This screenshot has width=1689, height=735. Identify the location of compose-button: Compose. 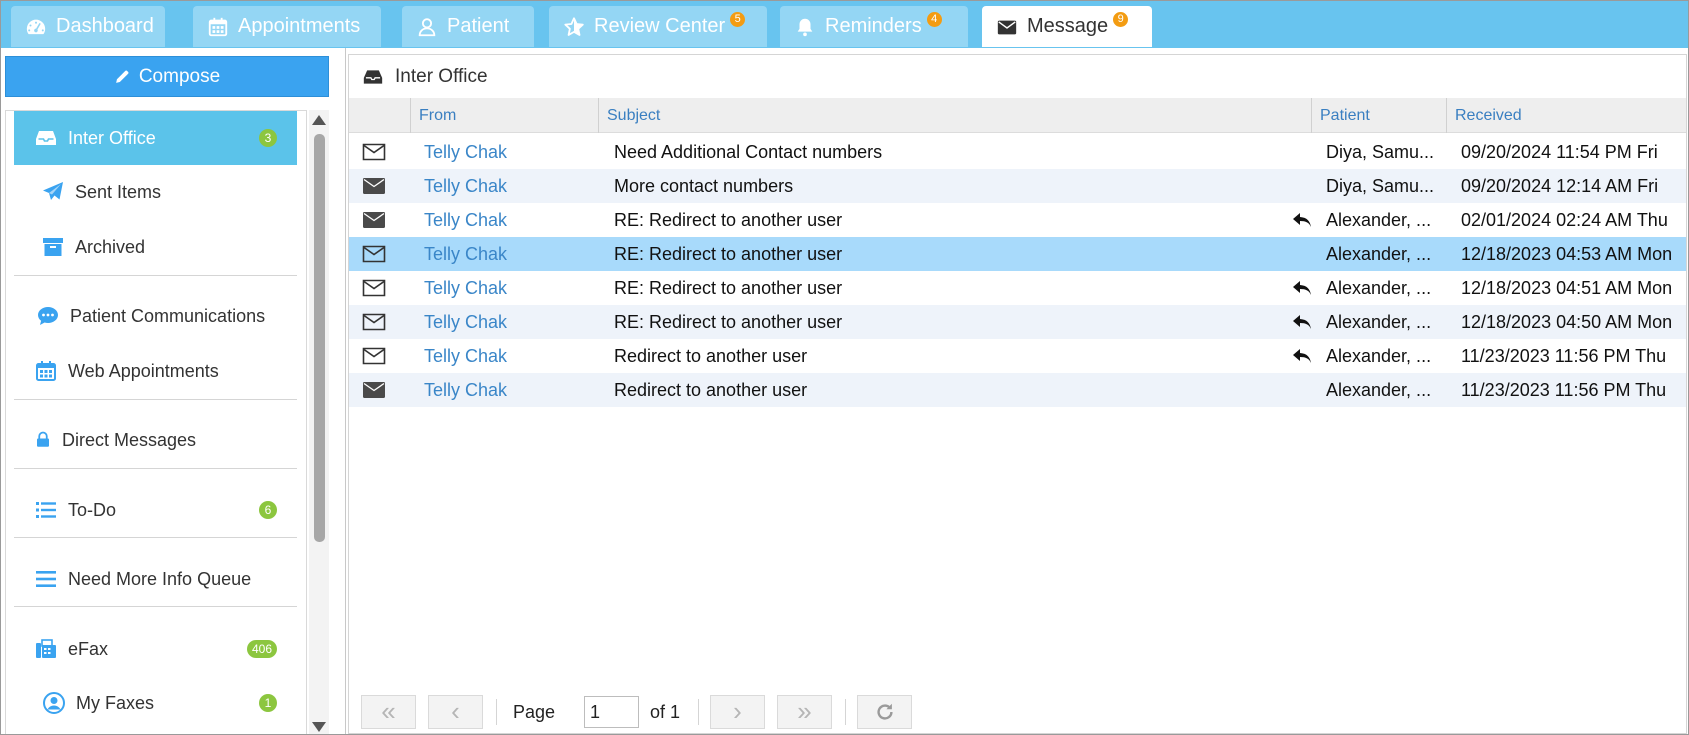
(167, 76).